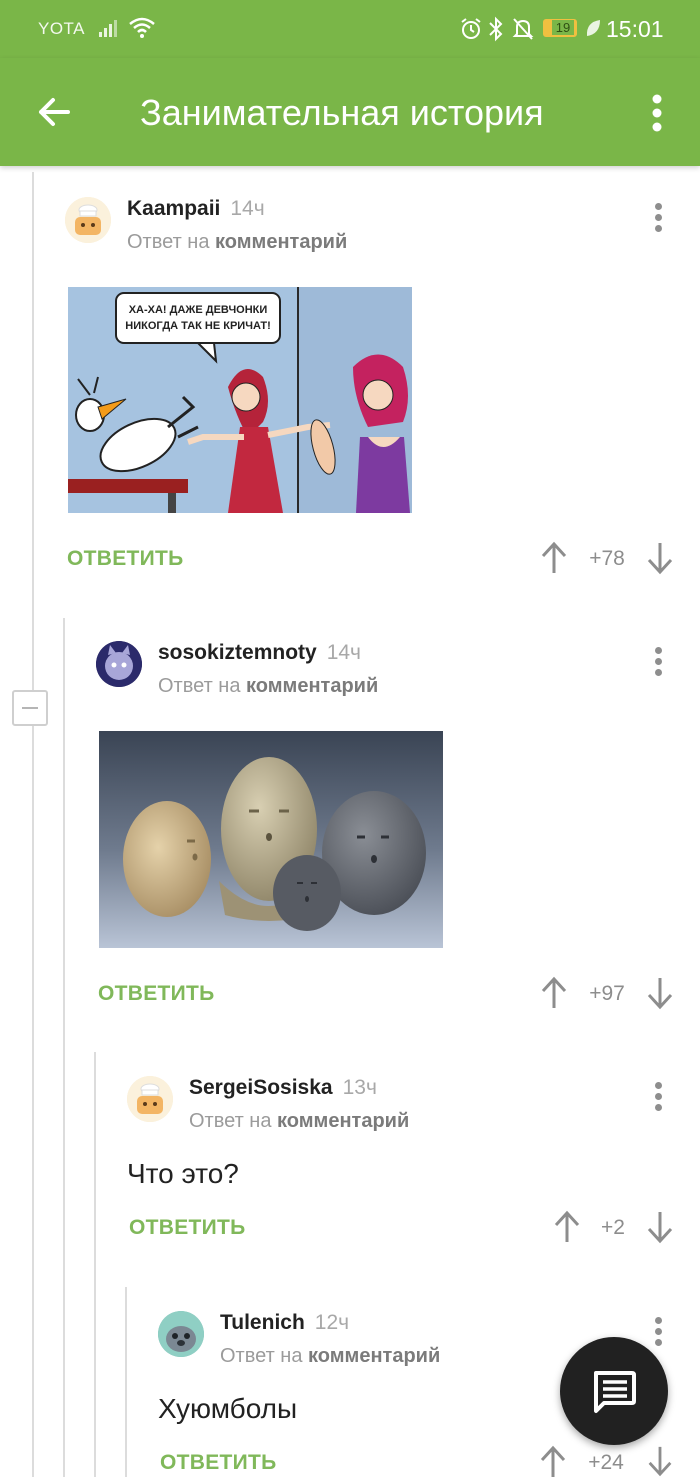  Describe the element at coordinates (54, 112) in the screenshot. I see `arrow-left-icon` at that location.